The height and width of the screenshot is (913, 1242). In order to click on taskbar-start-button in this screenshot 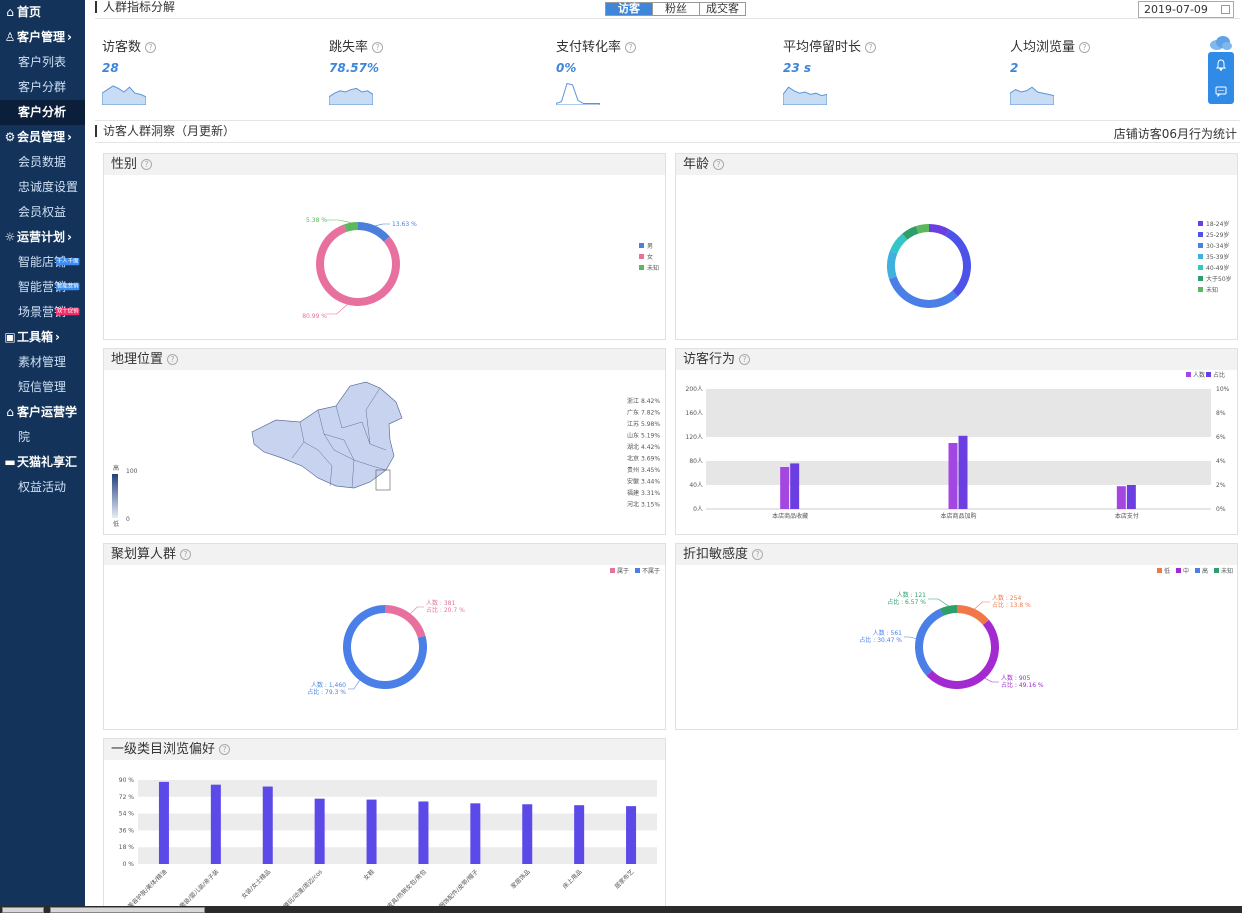, I will do `click(23, 910)`.